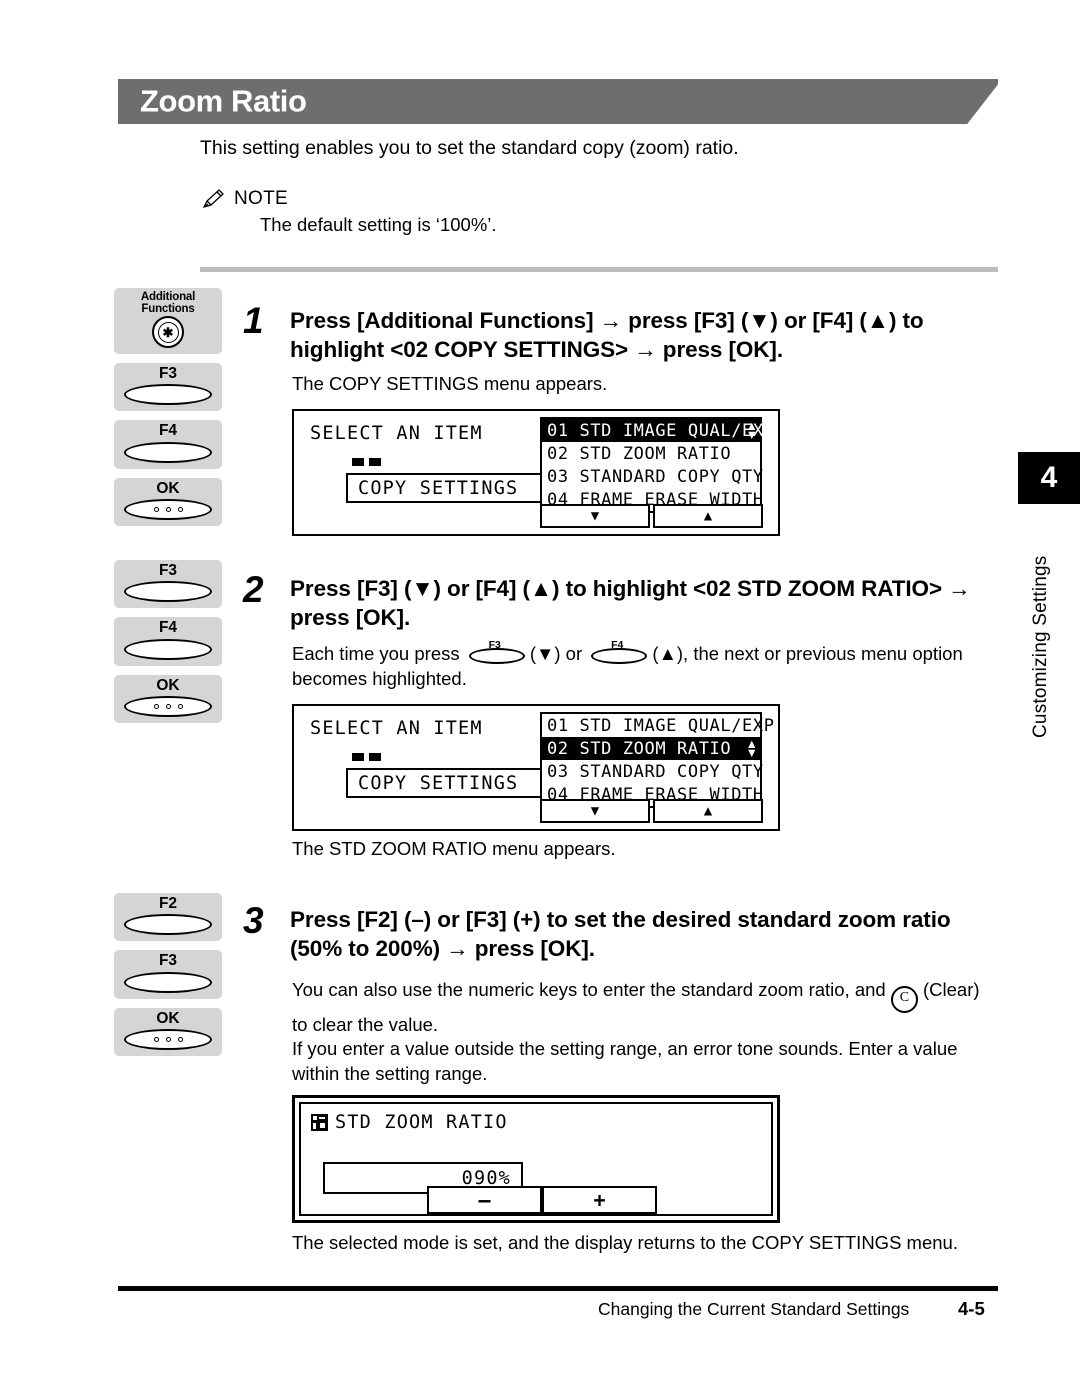  I want to click on lcd1-row-1: 01 STD IMAGE QUAL/EXP ▲ ▼, so click(658, 429).